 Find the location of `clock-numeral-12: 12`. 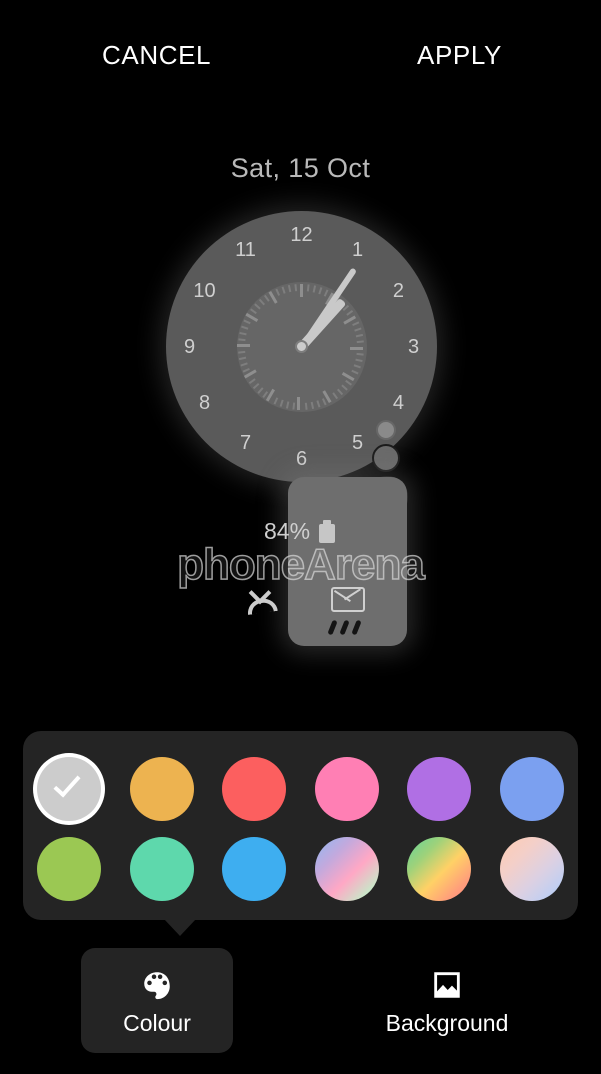

clock-numeral-12: 12 is located at coordinates (301, 234).